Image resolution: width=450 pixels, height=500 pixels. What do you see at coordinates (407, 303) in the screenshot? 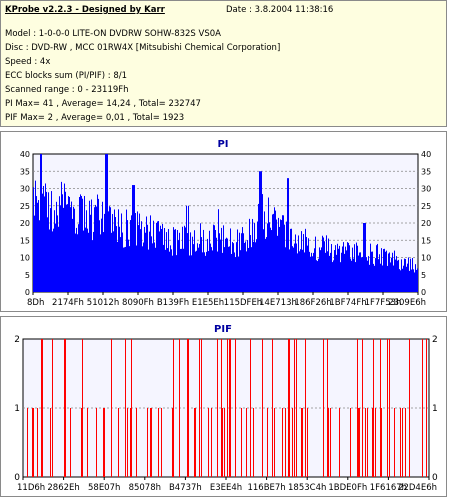
I see `x-tick-label: 2309E6h` at bounding box center [407, 303].